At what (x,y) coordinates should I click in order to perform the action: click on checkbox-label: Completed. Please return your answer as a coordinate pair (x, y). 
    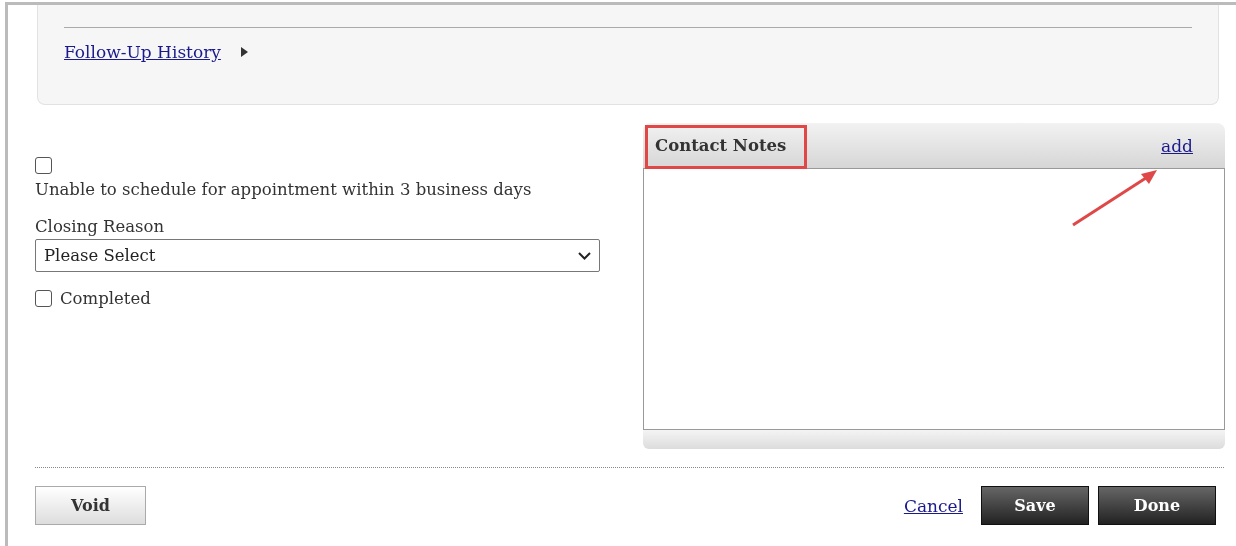
    Looking at the image, I should click on (105, 298).